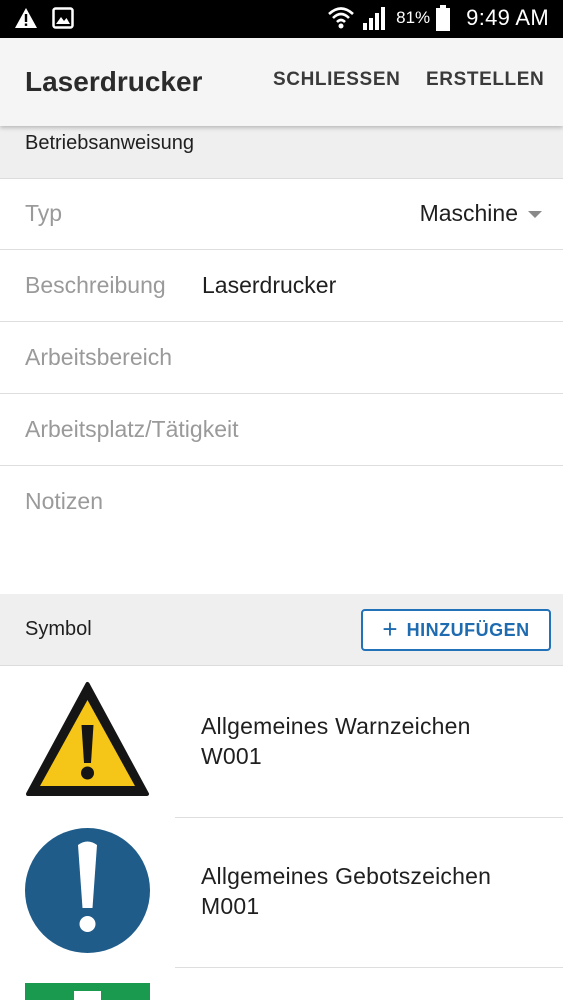 This screenshot has width=563, height=1000. What do you see at coordinates (44, 213) in the screenshot?
I see `typ-label: Typ` at bounding box center [44, 213].